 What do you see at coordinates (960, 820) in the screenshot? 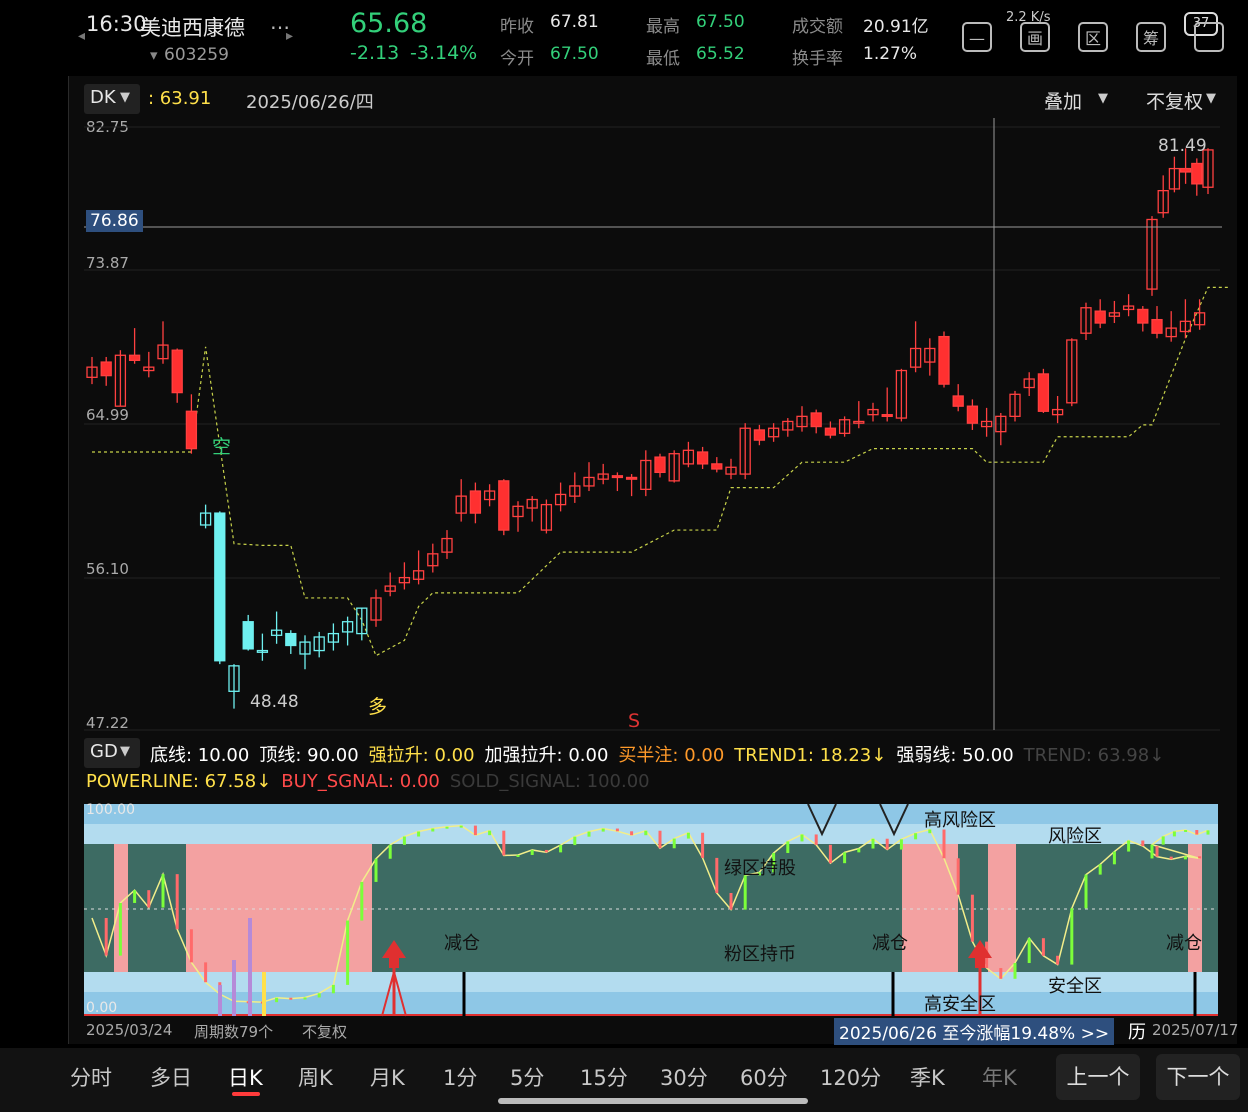
I see `zone-high-risk: 高风险区` at bounding box center [960, 820].